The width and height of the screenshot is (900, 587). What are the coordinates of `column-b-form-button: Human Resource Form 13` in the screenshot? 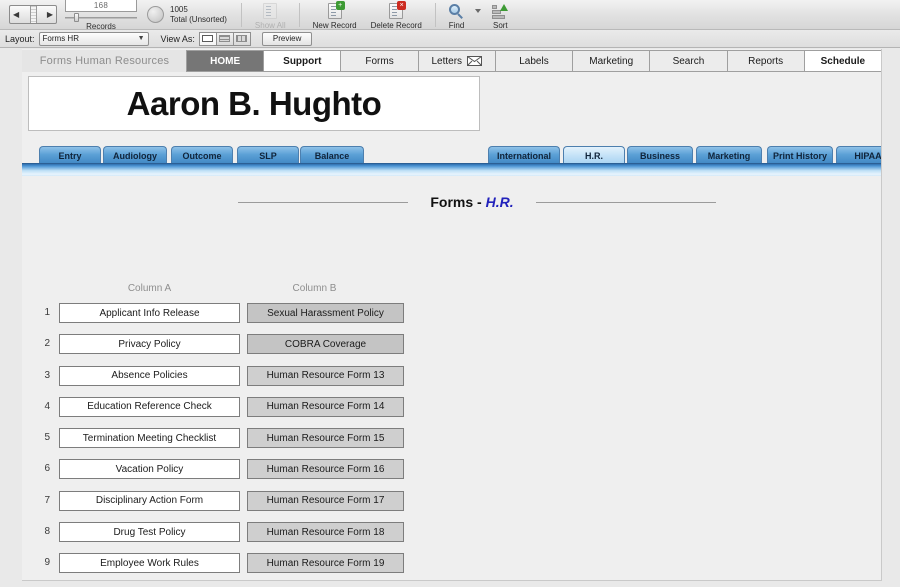 It's located at (325, 375).